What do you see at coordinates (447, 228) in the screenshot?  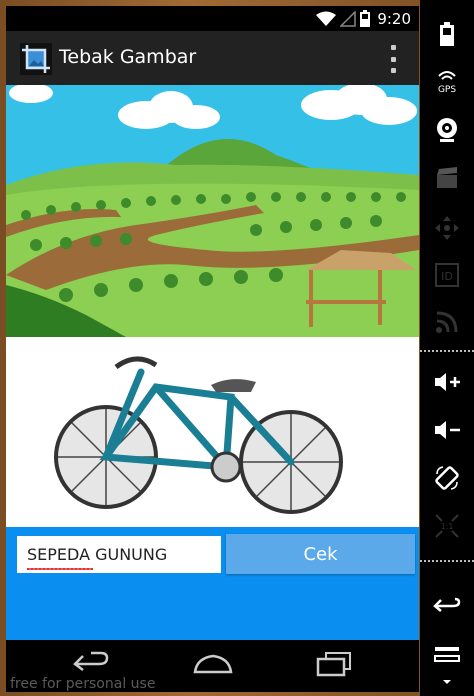 I see `dpad-icon` at bounding box center [447, 228].